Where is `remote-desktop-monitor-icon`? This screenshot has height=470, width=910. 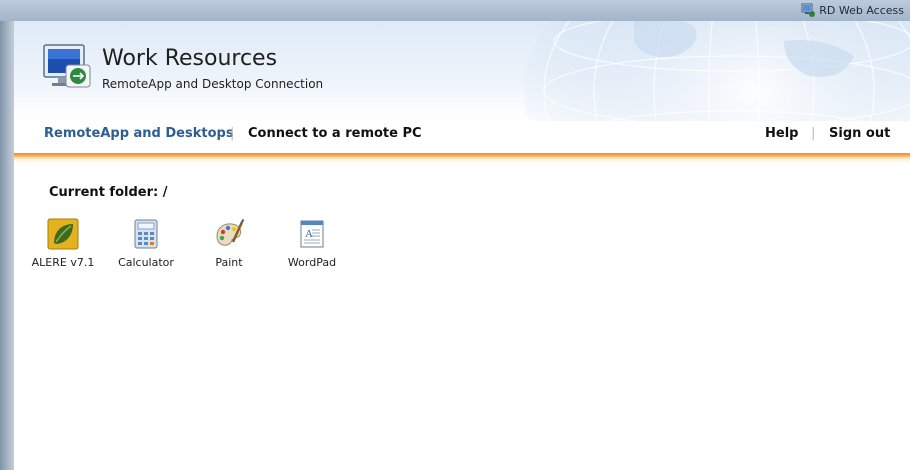
remote-desktop-monitor-icon is located at coordinates (68, 66).